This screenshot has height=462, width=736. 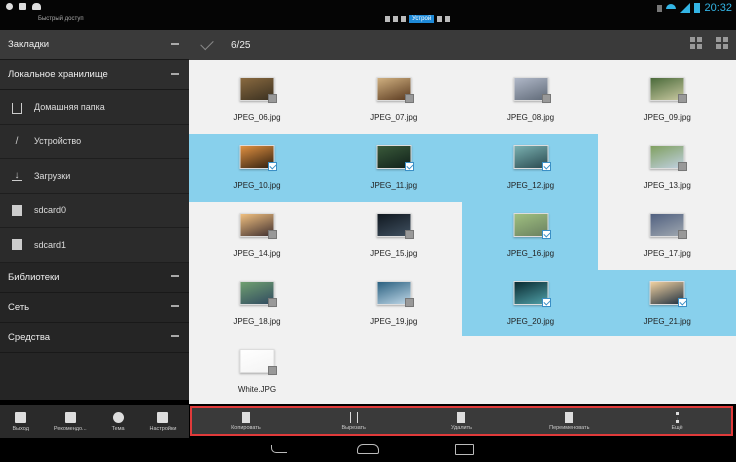 I want to click on file-tile: JPEG_11.jpg, so click(x=394, y=167).